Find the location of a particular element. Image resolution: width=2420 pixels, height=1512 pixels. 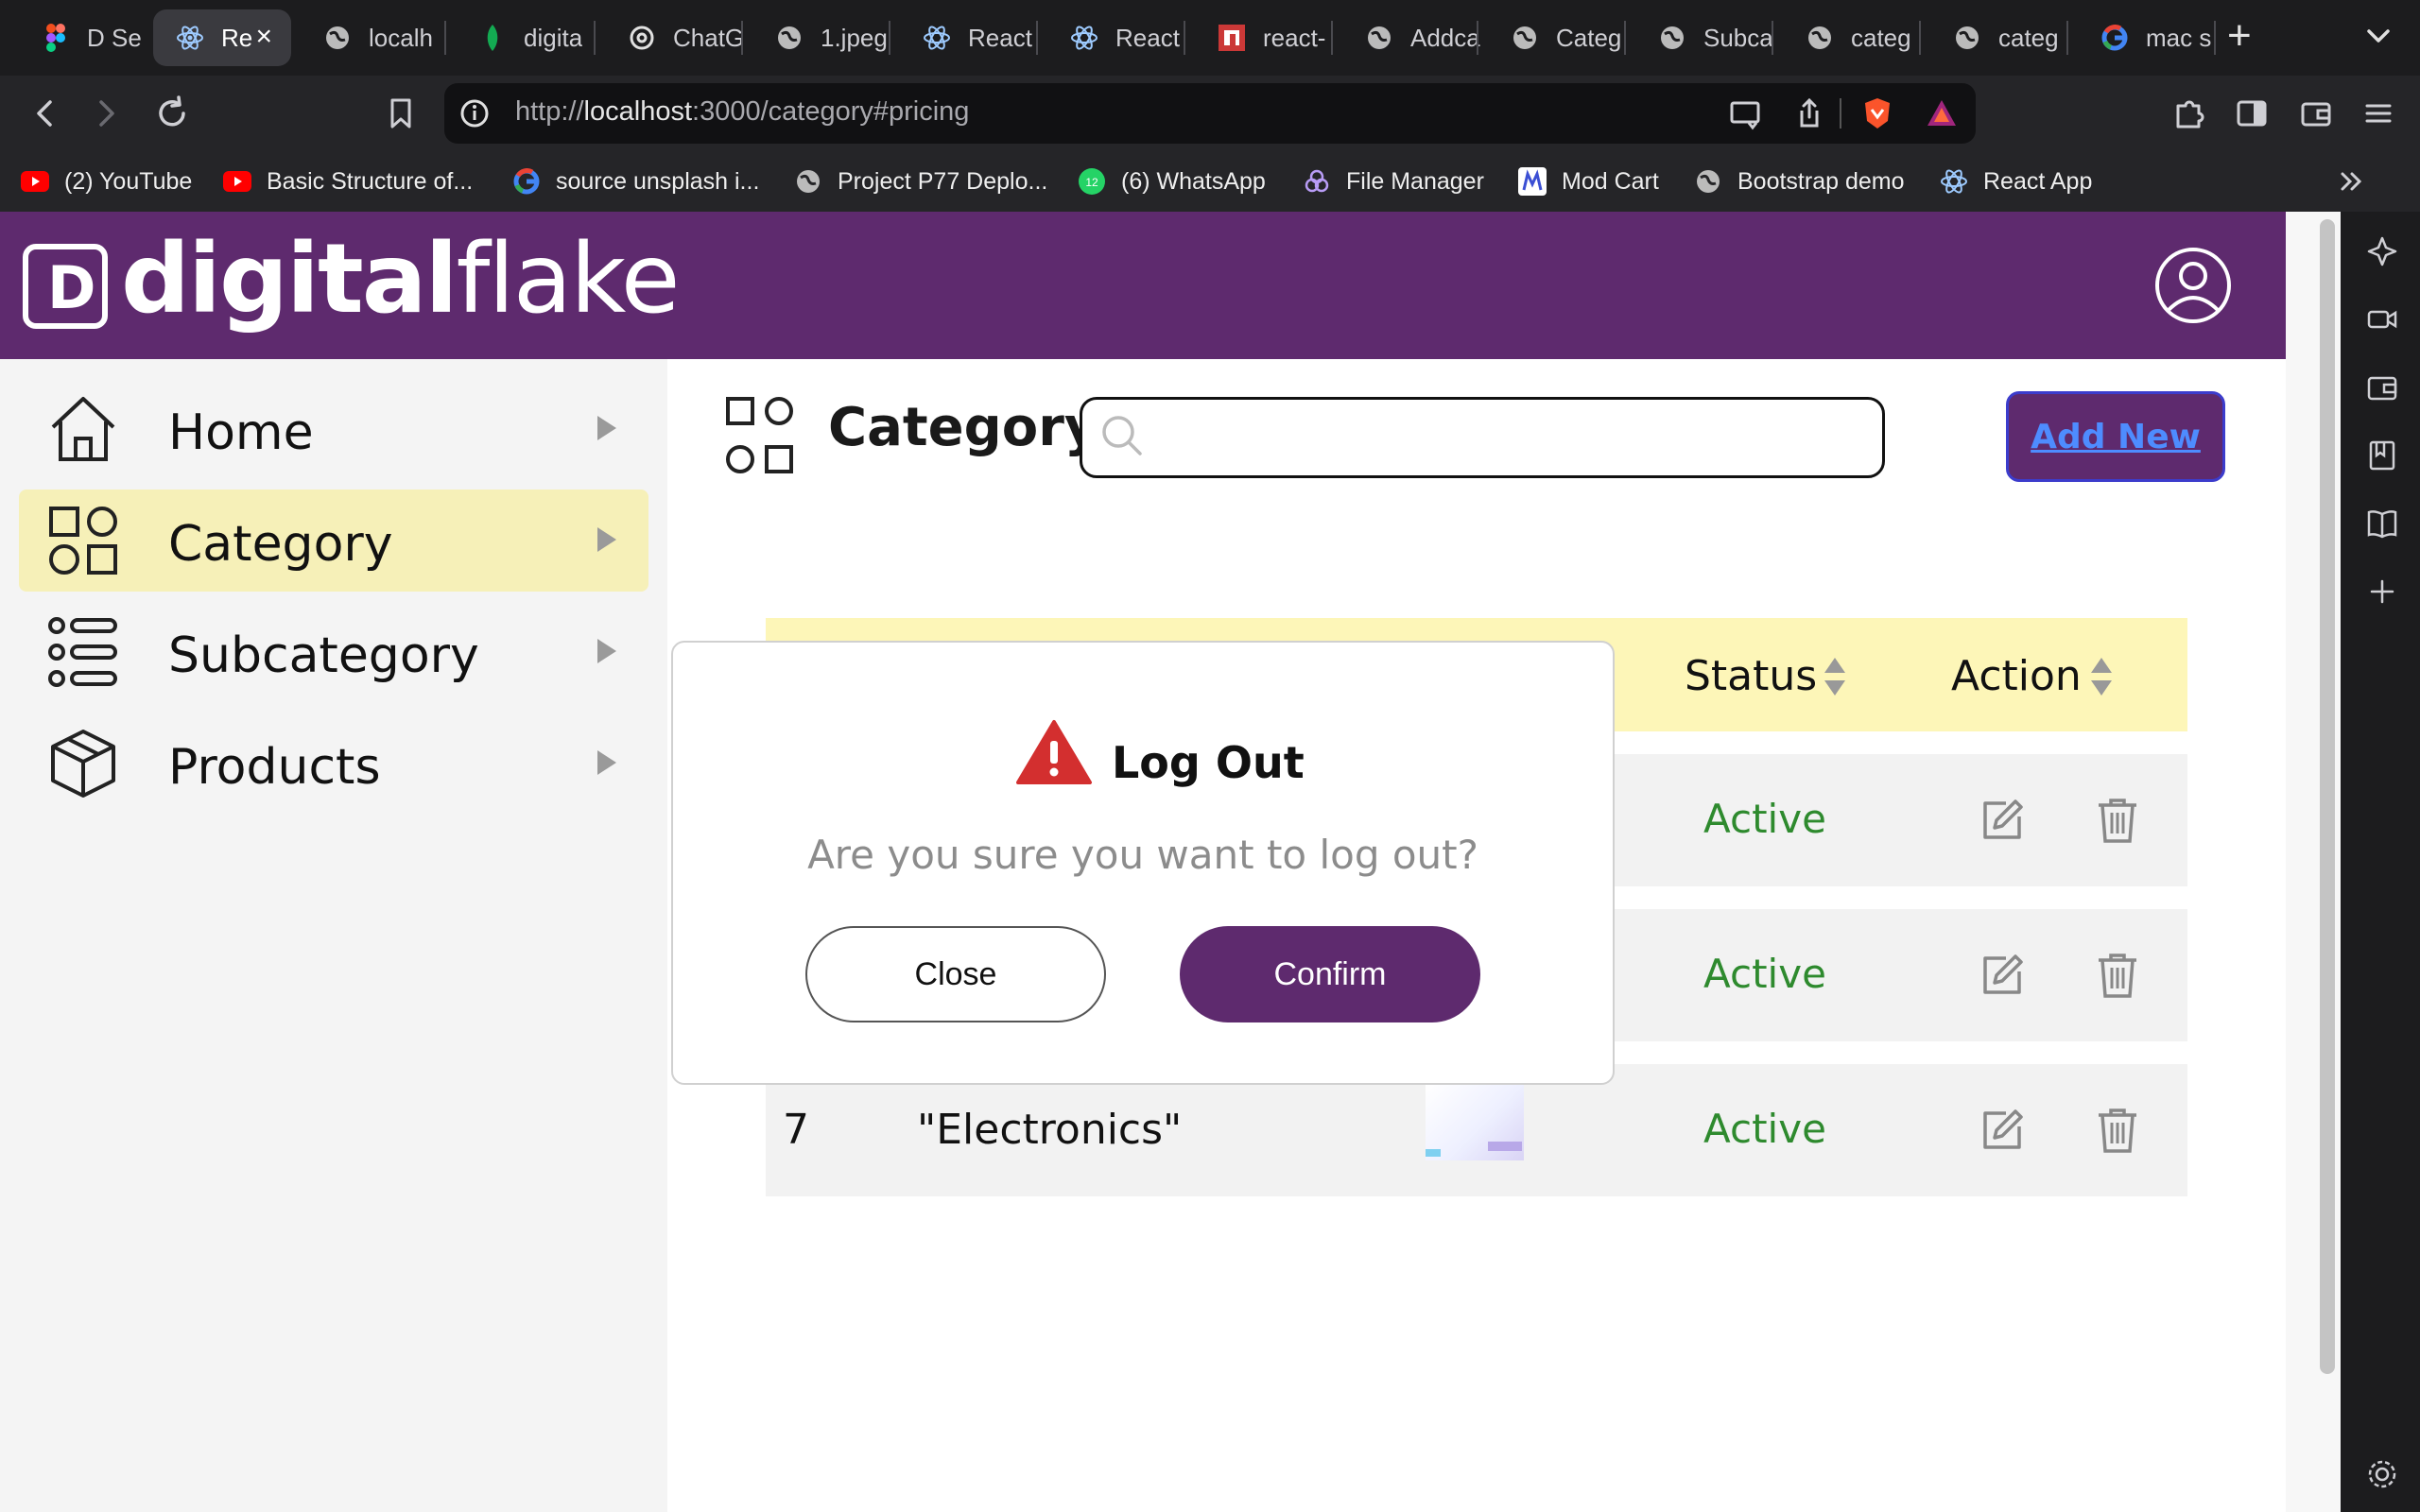

url-host: localhost is located at coordinates (638, 111).